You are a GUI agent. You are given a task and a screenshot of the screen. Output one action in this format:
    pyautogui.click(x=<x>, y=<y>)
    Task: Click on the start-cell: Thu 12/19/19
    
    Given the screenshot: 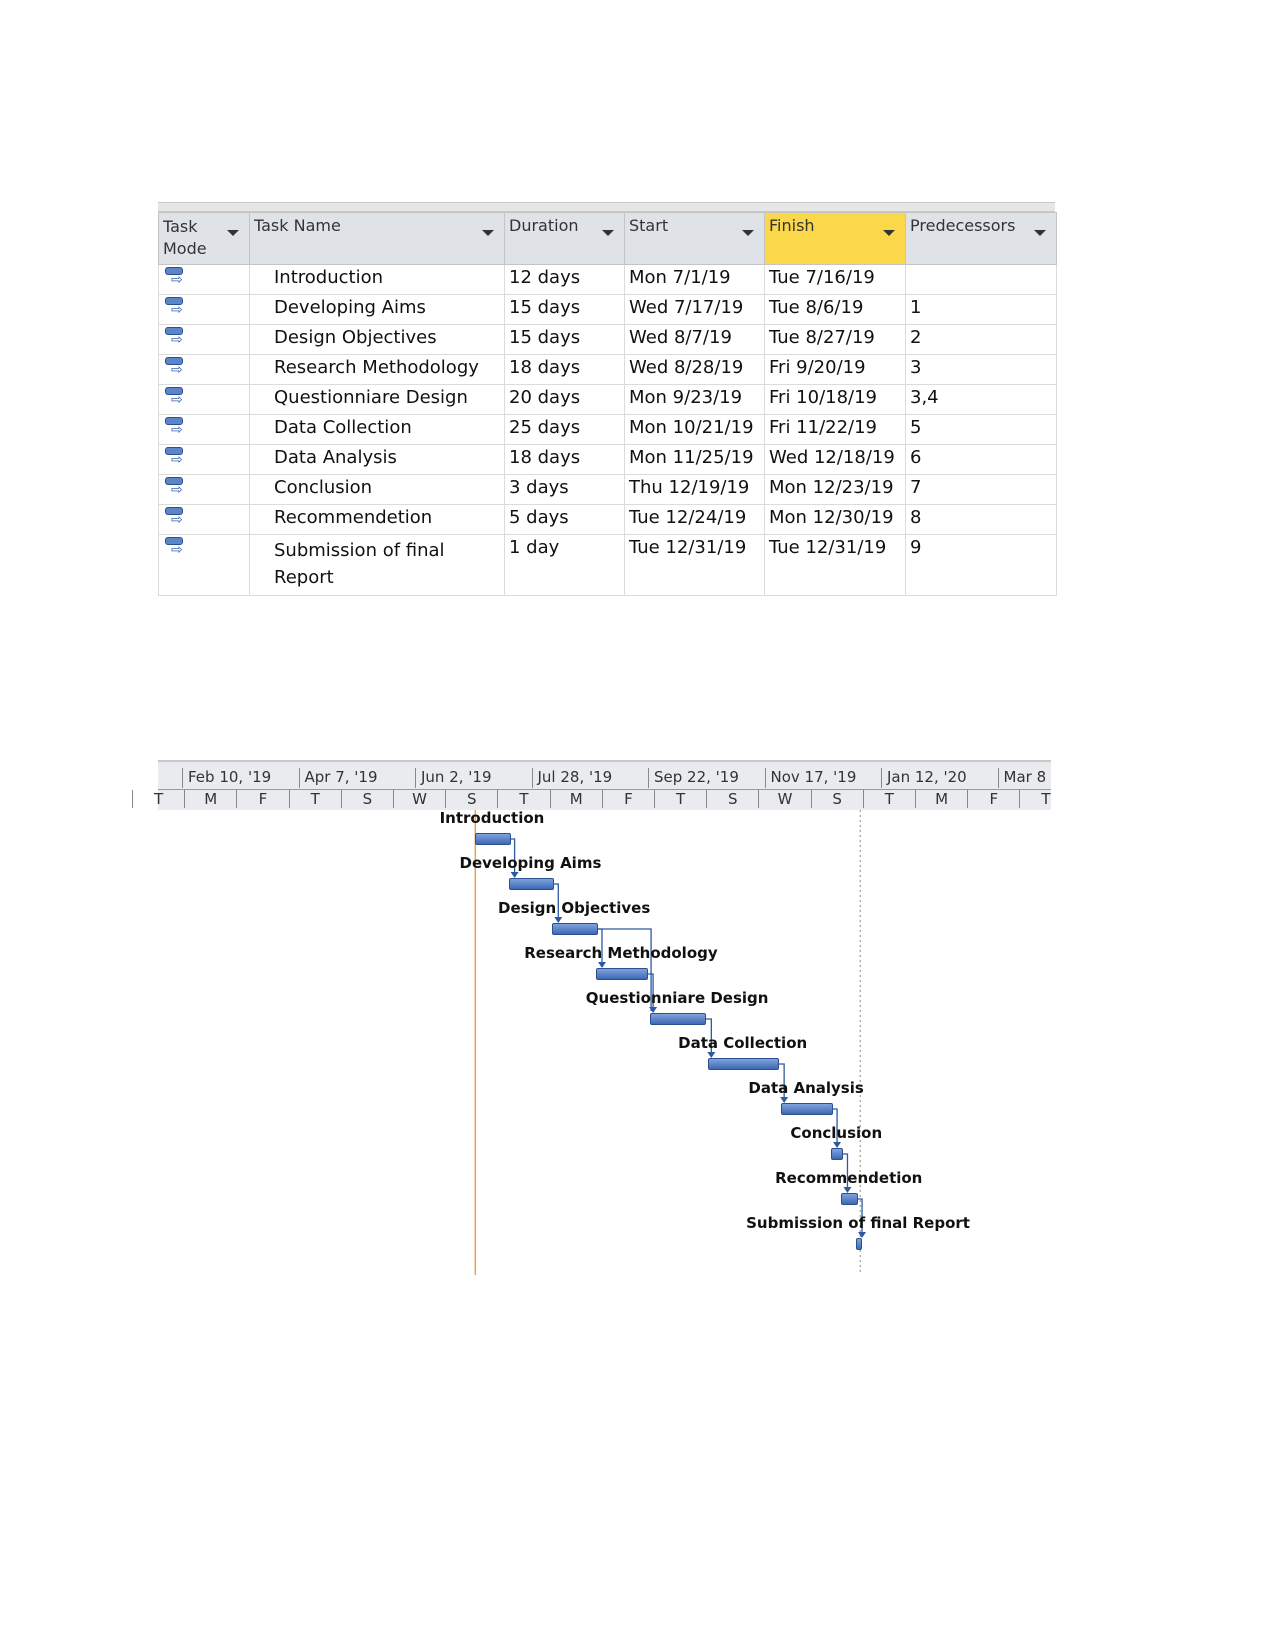 What is the action you would take?
    pyautogui.click(x=694, y=489)
    